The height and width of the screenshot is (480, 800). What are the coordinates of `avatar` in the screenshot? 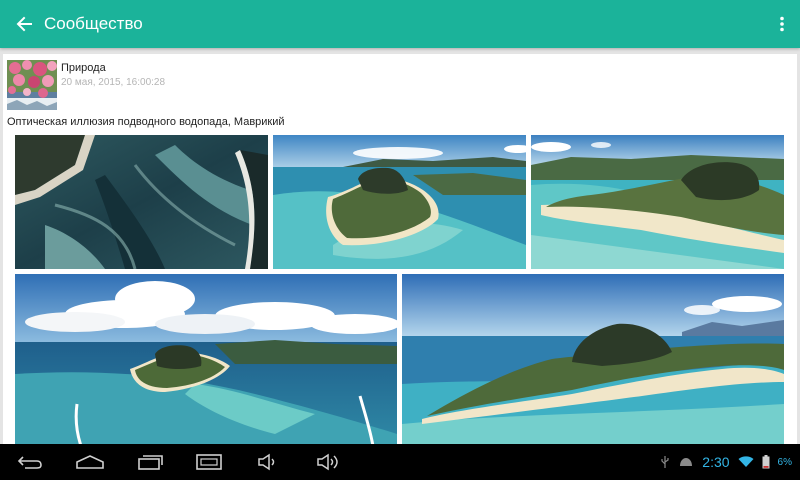 It's located at (32, 85).